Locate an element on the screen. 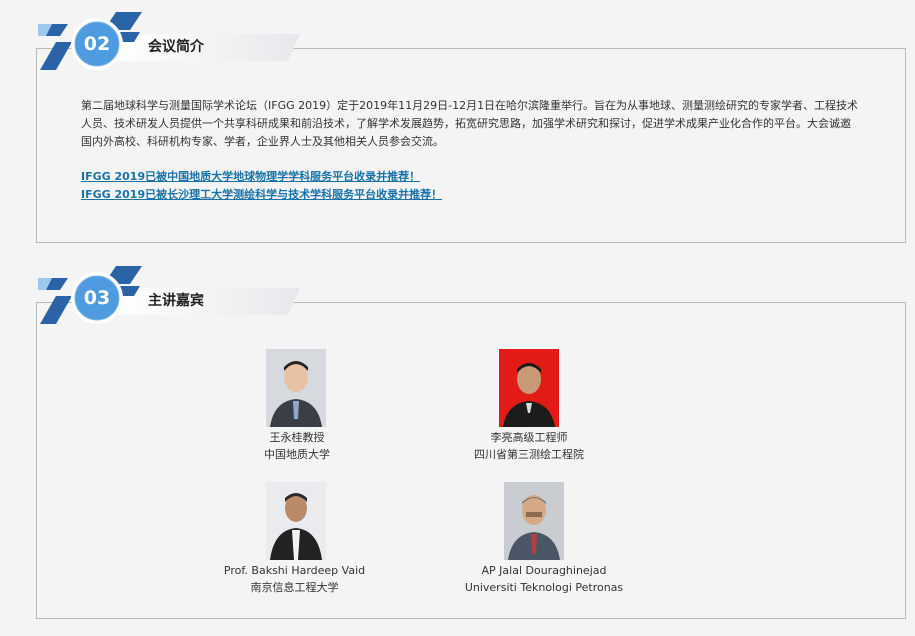  speaker-affiliation: 四川省第三测绘工程院 is located at coordinates (529, 454).